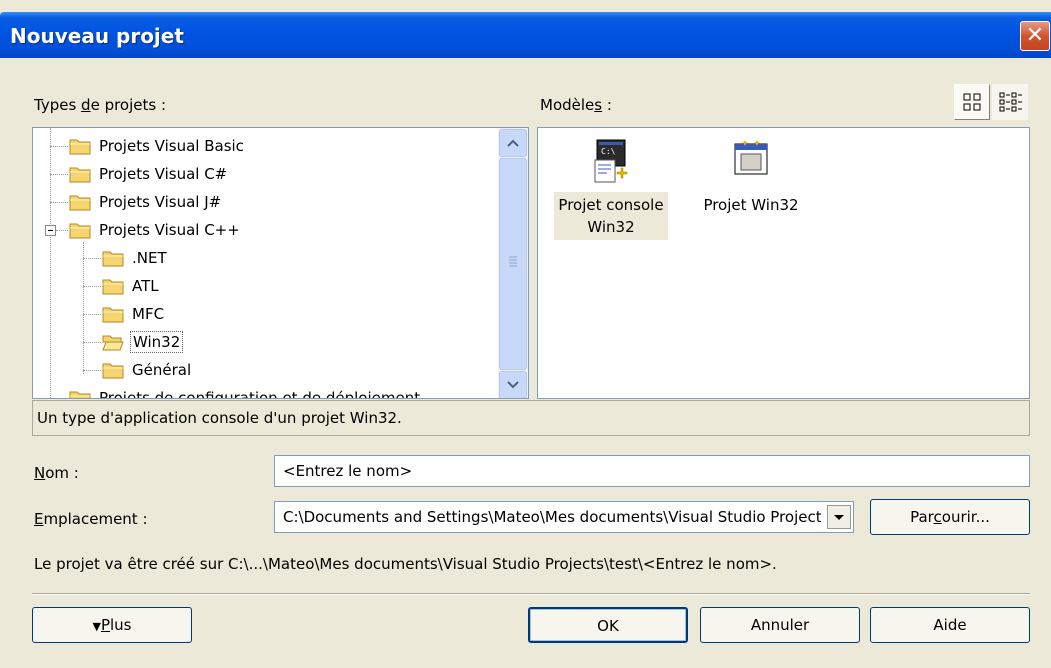  I want to click on list-view-icon, so click(1010, 102).